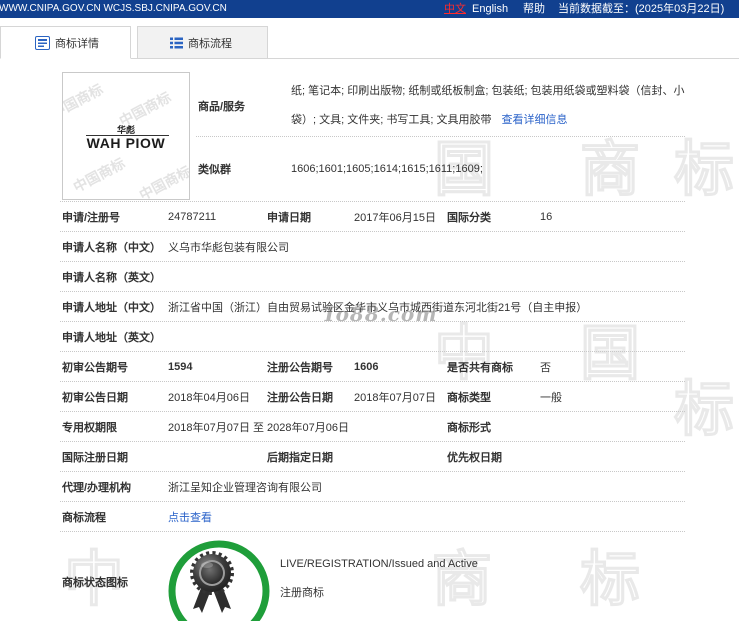 Image resolution: width=739 pixels, height=621 pixels. Describe the element at coordinates (300, 457) in the screenshot. I see `later-designation-date-label: 后期指定日期` at that location.